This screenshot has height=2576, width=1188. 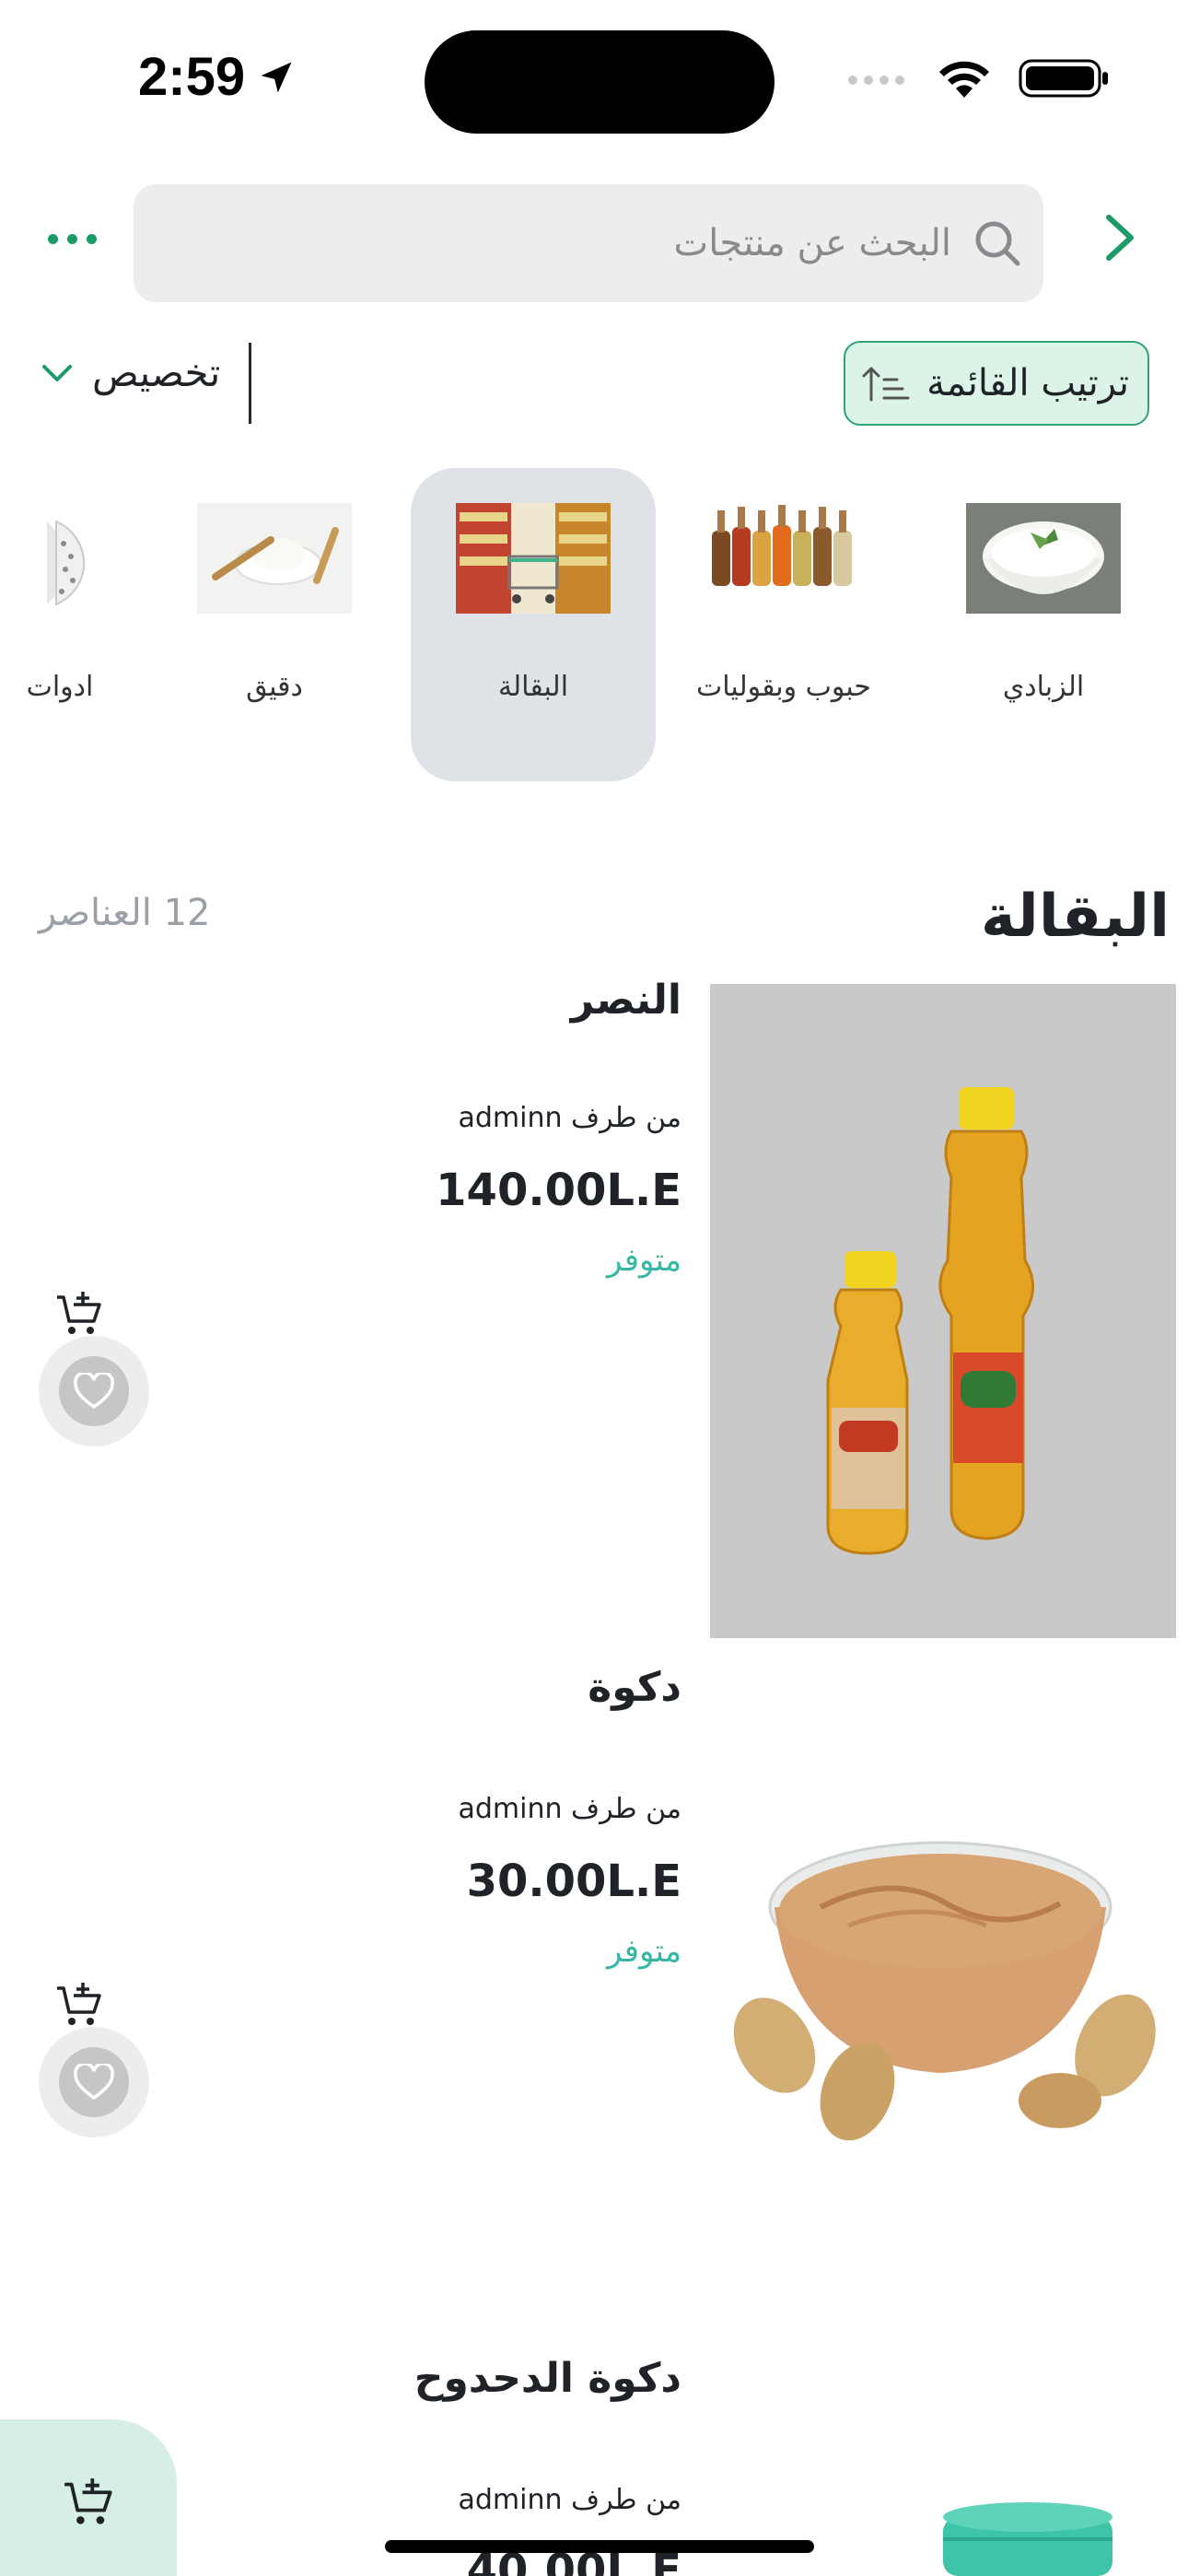 What do you see at coordinates (1043, 558) in the screenshot?
I see `yogurt-image` at bounding box center [1043, 558].